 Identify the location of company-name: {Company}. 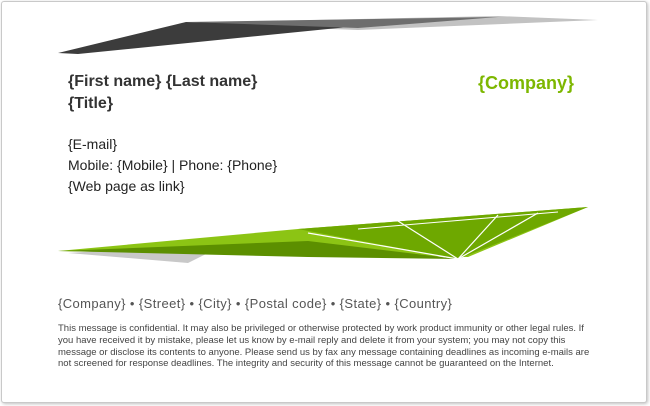
(525, 83).